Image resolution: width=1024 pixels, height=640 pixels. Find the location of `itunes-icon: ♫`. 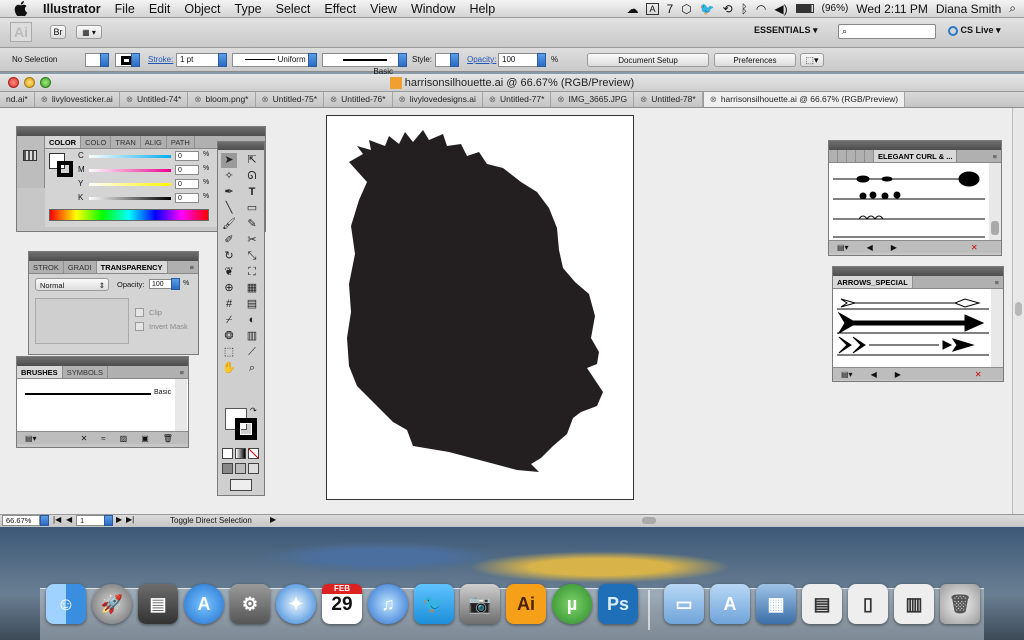

itunes-icon: ♫ is located at coordinates (388, 604).